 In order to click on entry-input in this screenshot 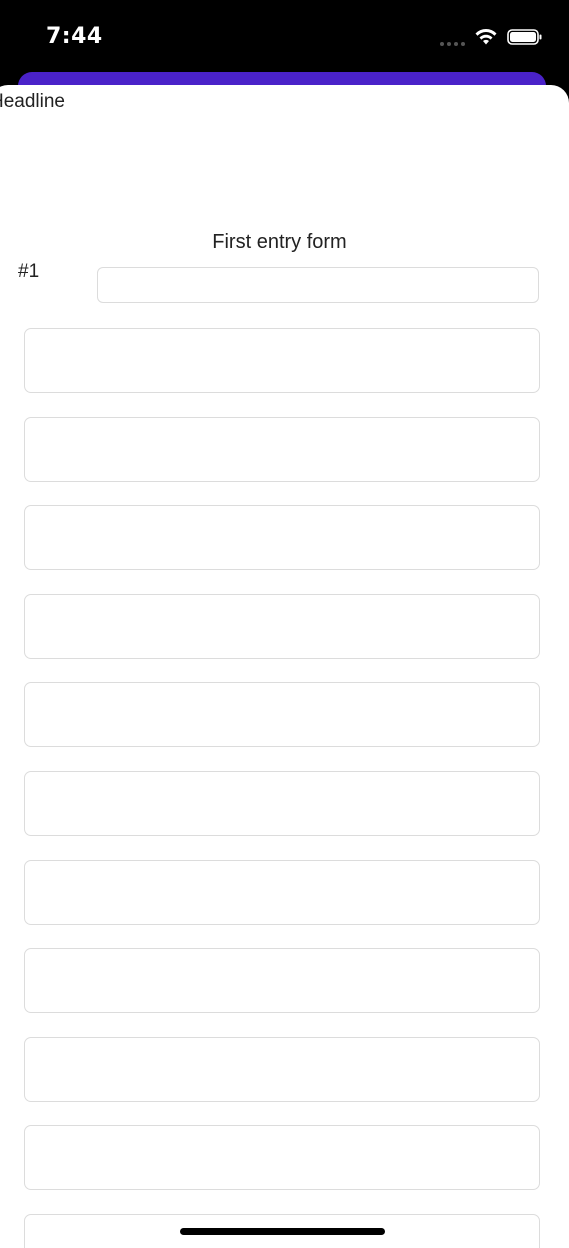, I will do `click(318, 285)`.